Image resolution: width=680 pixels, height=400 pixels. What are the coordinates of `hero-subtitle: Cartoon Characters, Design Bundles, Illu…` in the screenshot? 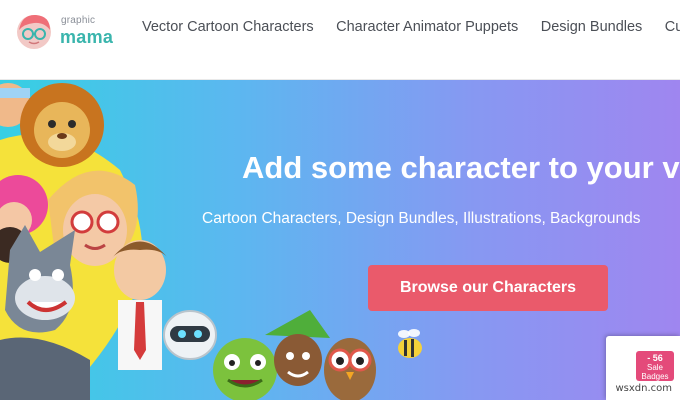 It's located at (421, 218).